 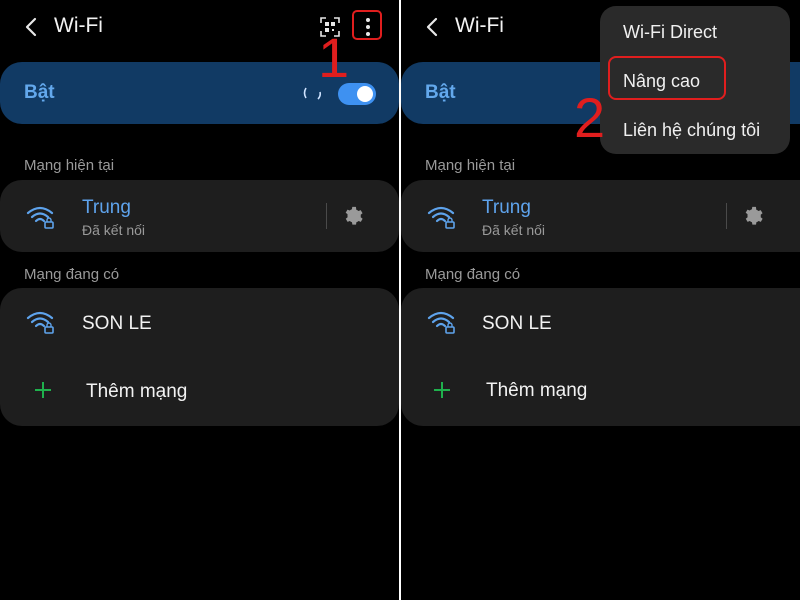 What do you see at coordinates (367, 25) in the screenshot?
I see `step1-highlight-box` at bounding box center [367, 25].